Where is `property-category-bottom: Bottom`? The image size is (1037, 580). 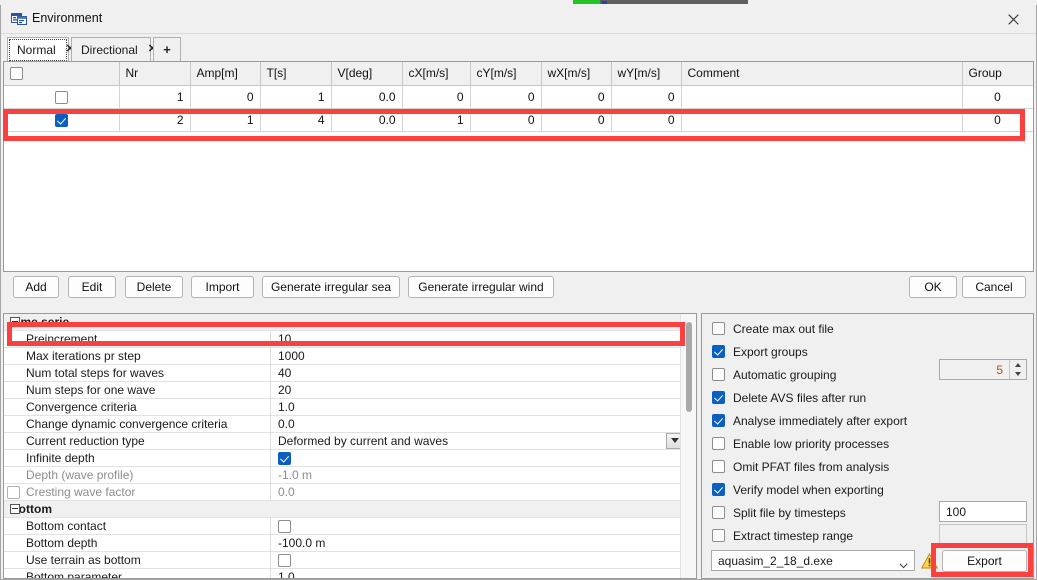
property-category-bottom: Bottom is located at coordinates (345, 509).